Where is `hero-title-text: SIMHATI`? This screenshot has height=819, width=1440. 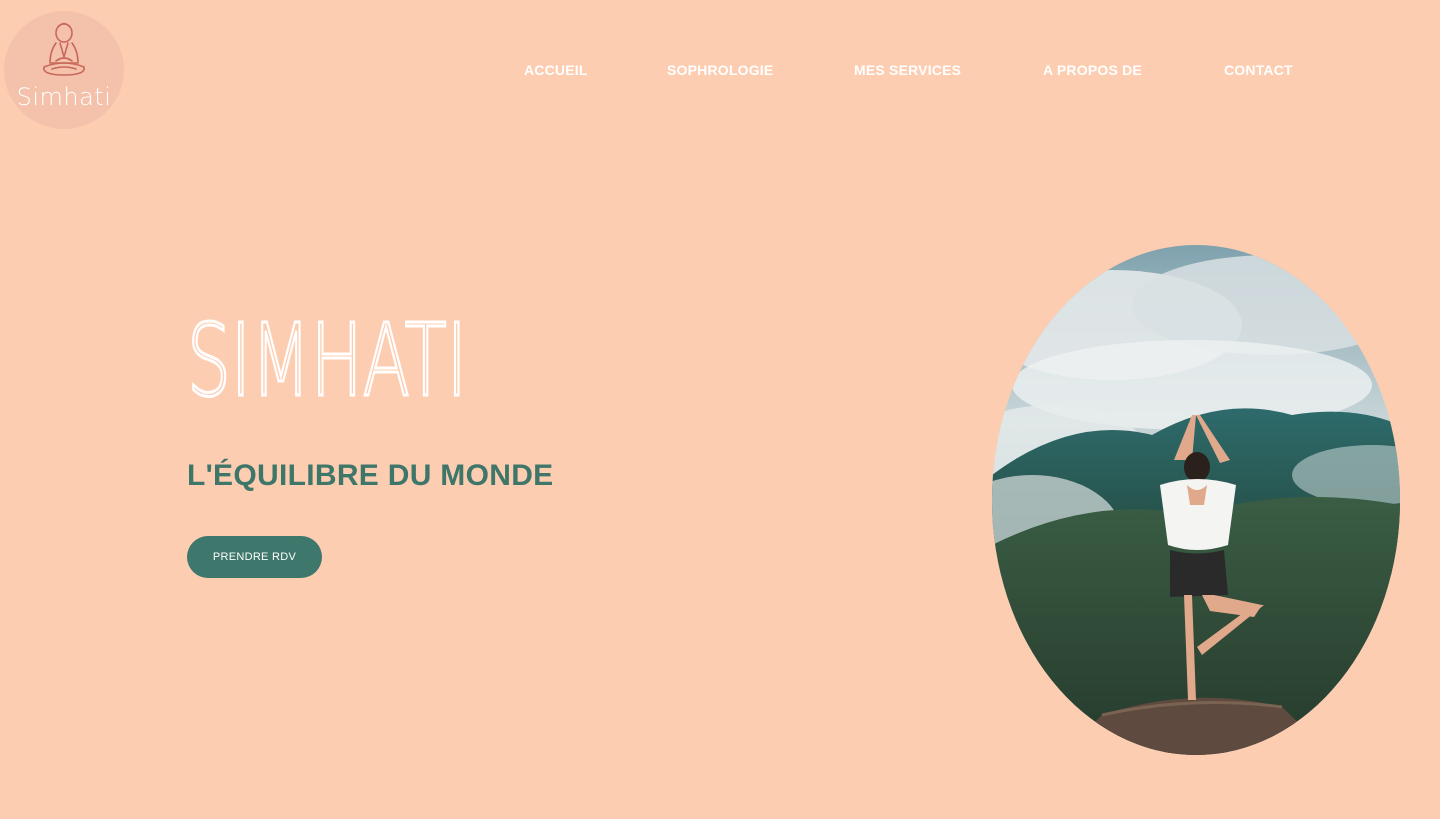 hero-title-text: SIMHATI is located at coordinates (327, 355).